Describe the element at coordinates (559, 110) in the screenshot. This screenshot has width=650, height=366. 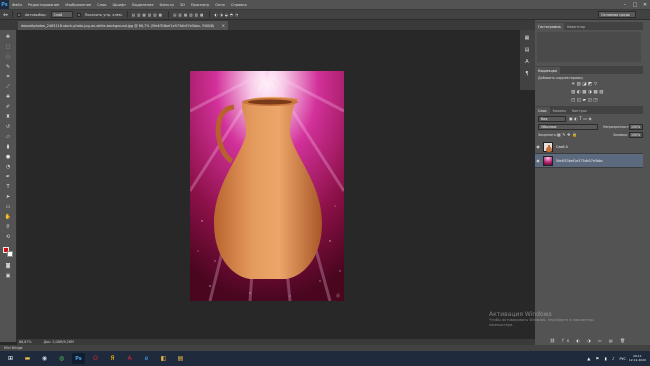
I see `tab-channels: Каналы` at that location.